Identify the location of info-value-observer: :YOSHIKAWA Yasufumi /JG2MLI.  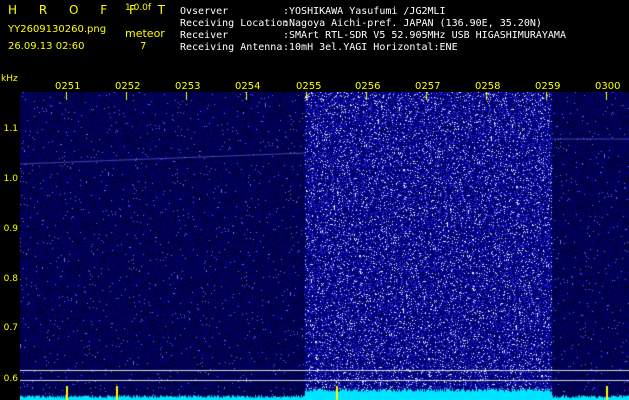
(364, 11).